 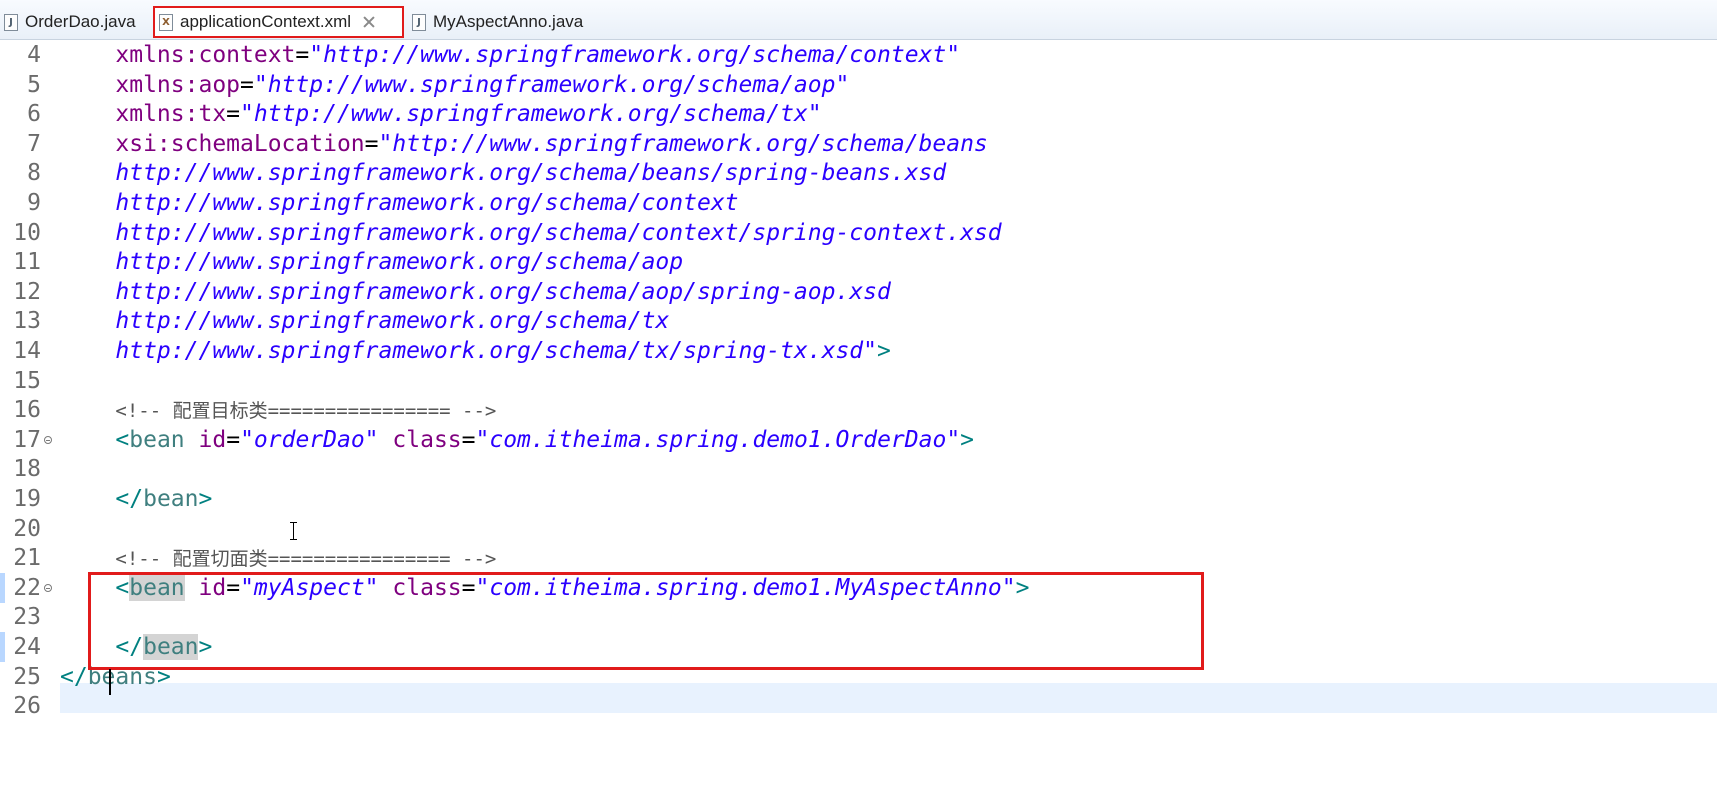 What do you see at coordinates (27, 528) in the screenshot?
I see `line-number: 20` at bounding box center [27, 528].